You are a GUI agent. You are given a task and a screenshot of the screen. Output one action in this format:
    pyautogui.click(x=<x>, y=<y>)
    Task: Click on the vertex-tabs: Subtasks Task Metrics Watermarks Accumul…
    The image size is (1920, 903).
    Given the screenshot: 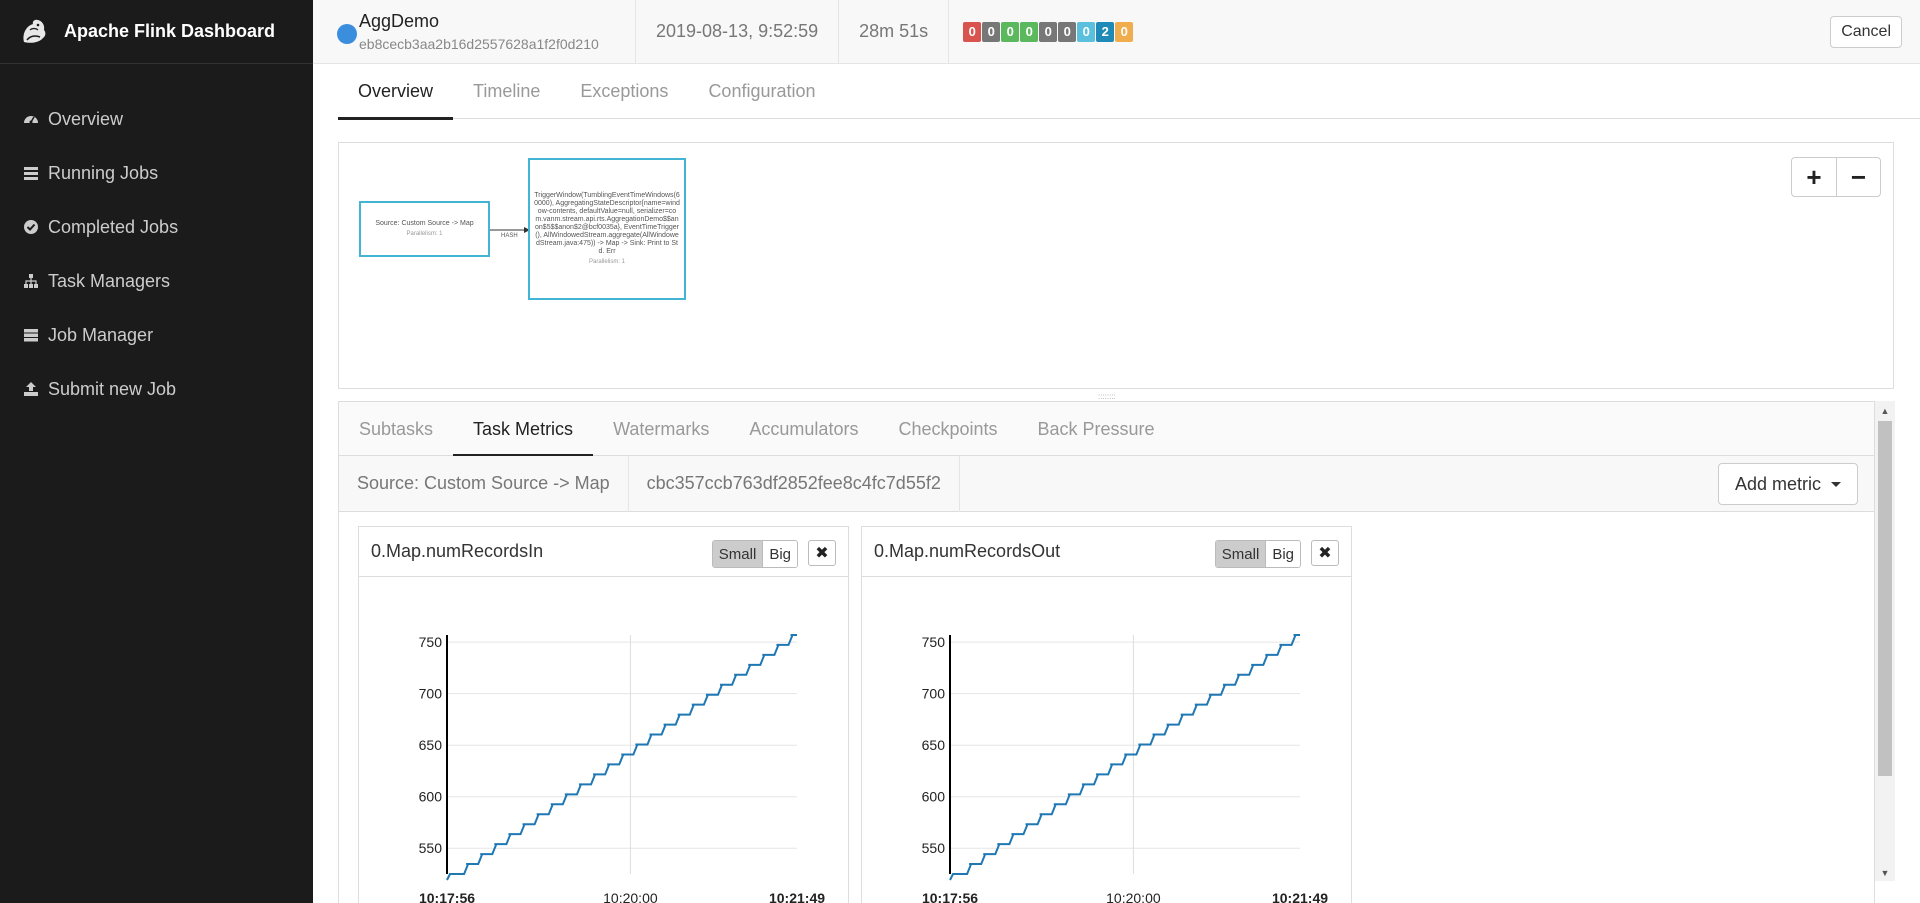 What is the action you would take?
    pyautogui.click(x=1106, y=429)
    